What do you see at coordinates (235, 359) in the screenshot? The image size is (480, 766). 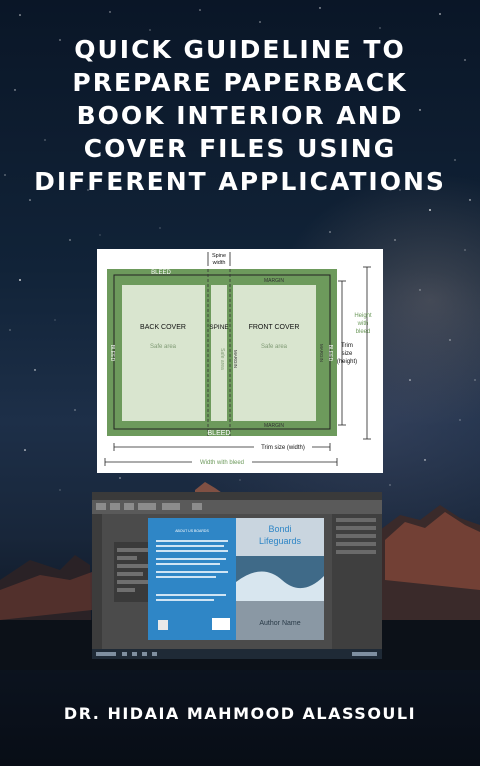 I see `spine-margin-label: MARGIN` at bounding box center [235, 359].